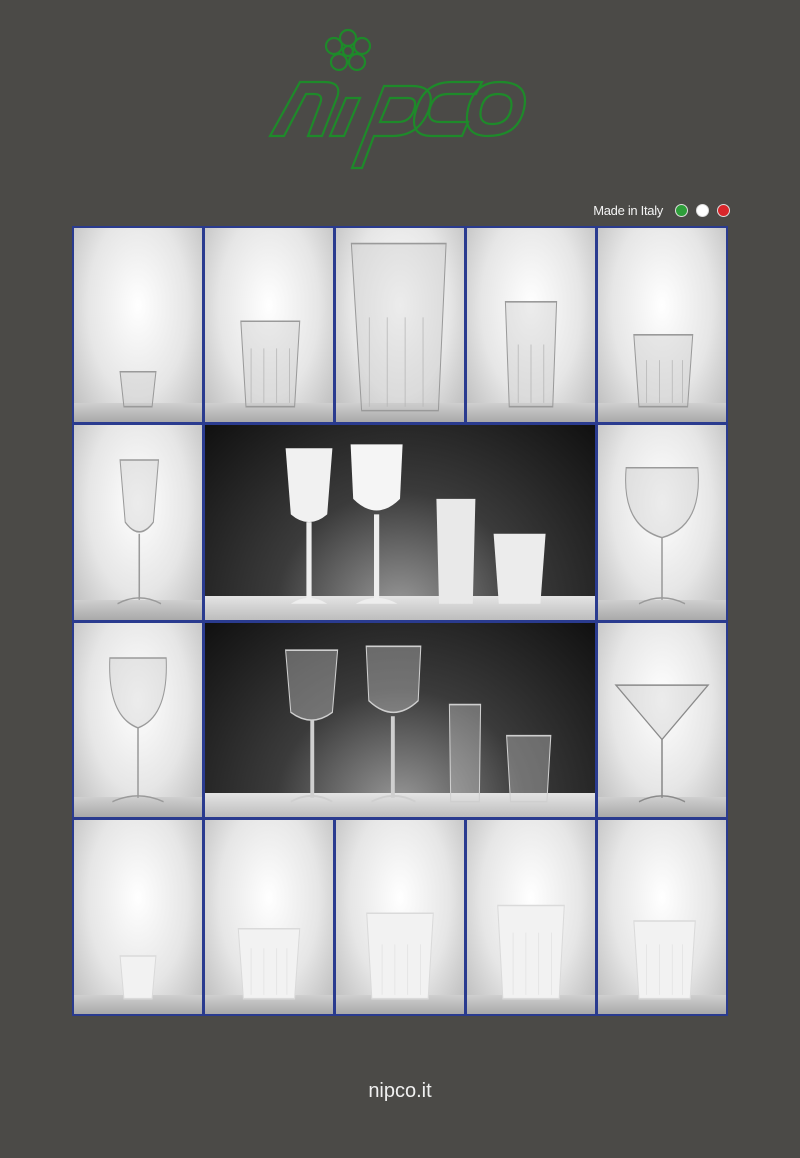  What do you see at coordinates (662, 522) in the screenshot?
I see `product-photo-balloon-wine-glass-clear` at bounding box center [662, 522].